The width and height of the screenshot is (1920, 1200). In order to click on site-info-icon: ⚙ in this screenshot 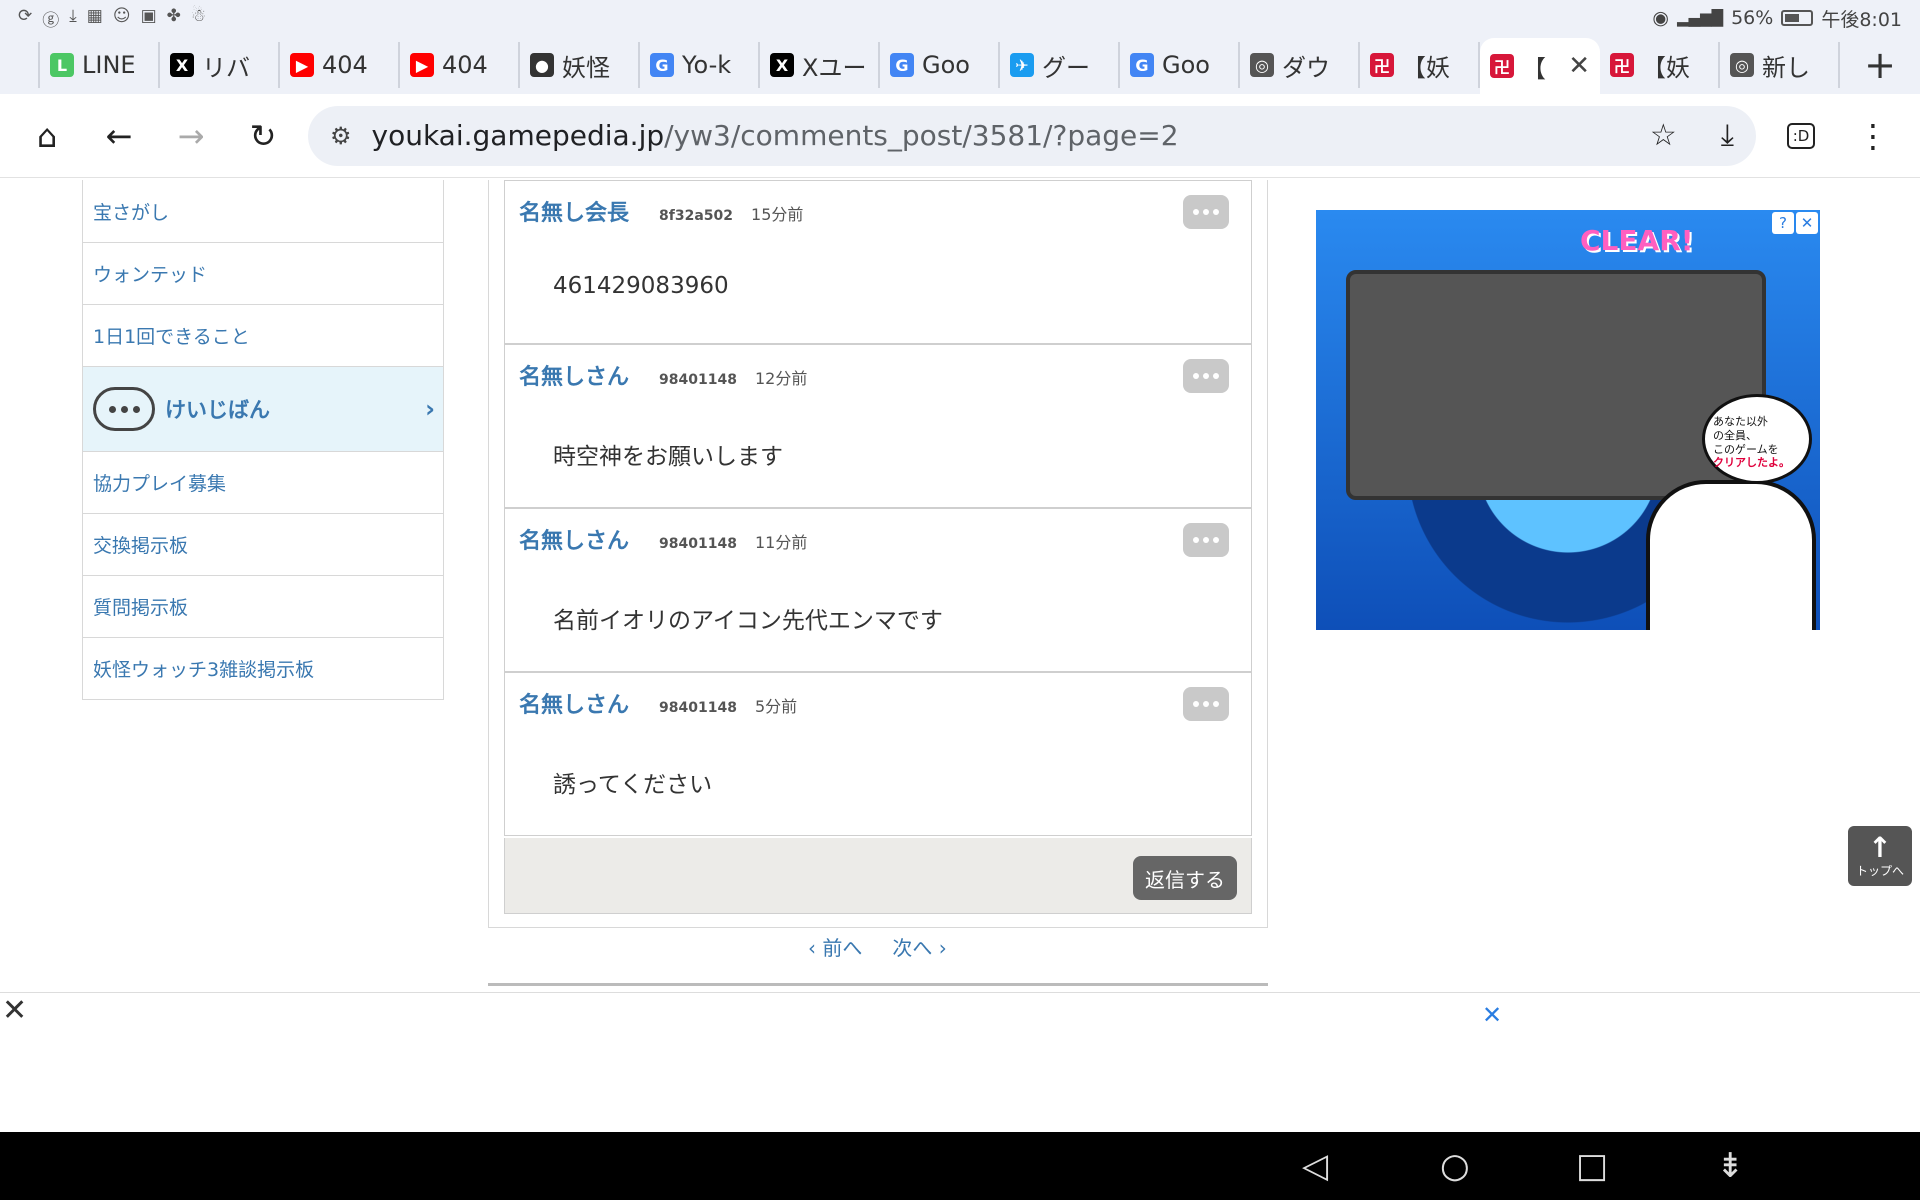, I will do `click(341, 136)`.